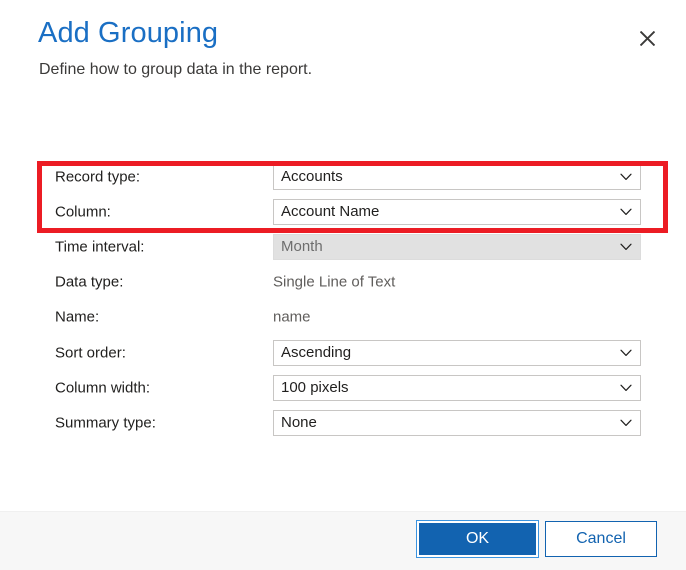 This screenshot has width=686, height=570. What do you see at coordinates (176, 69) in the screenshot?
I see `dialog-subtitle: Define how to group data in the report.` at bounding box center [176, 69].